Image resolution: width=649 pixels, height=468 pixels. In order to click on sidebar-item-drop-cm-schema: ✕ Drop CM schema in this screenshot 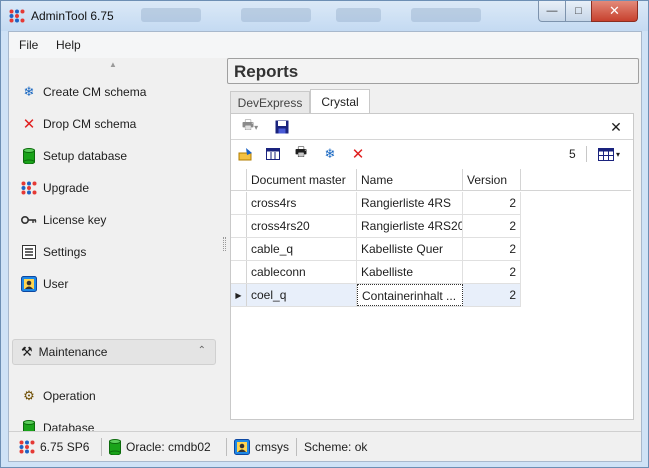, I will do `click(116, 124)`.